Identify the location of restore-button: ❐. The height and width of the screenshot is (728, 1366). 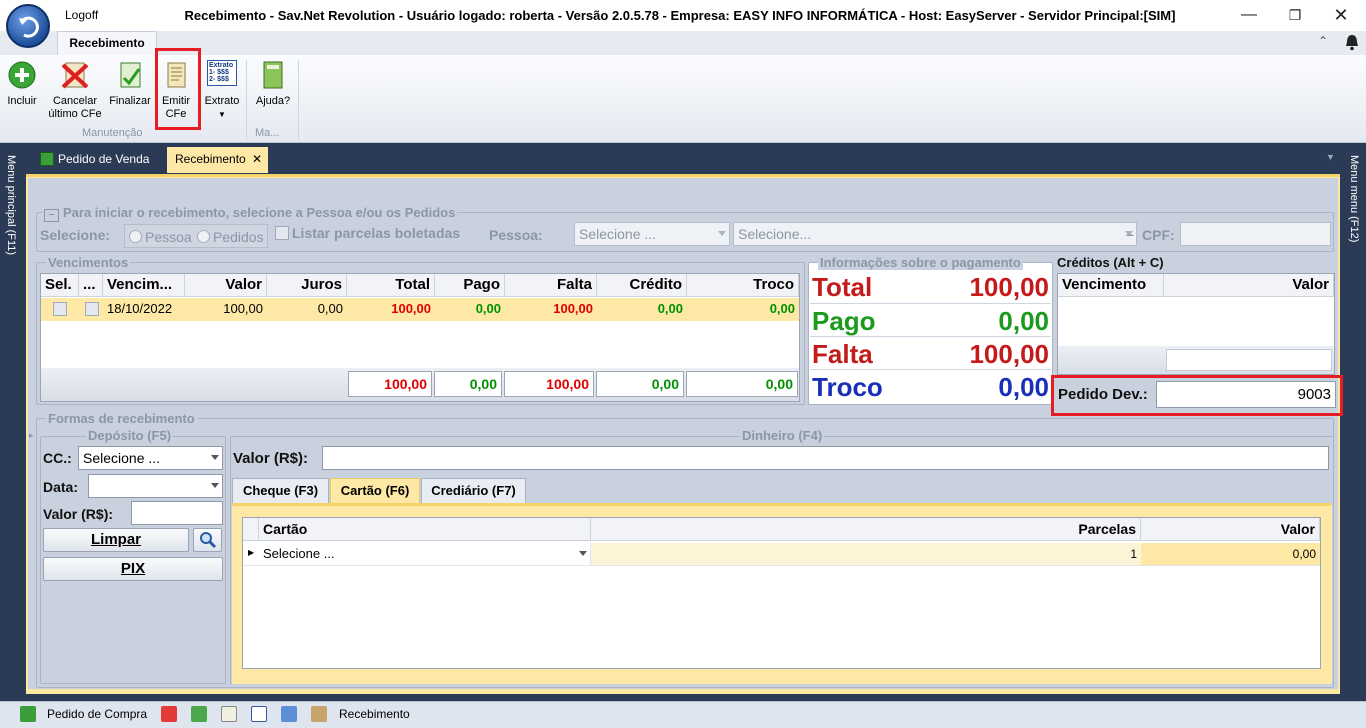
(1295, 15).